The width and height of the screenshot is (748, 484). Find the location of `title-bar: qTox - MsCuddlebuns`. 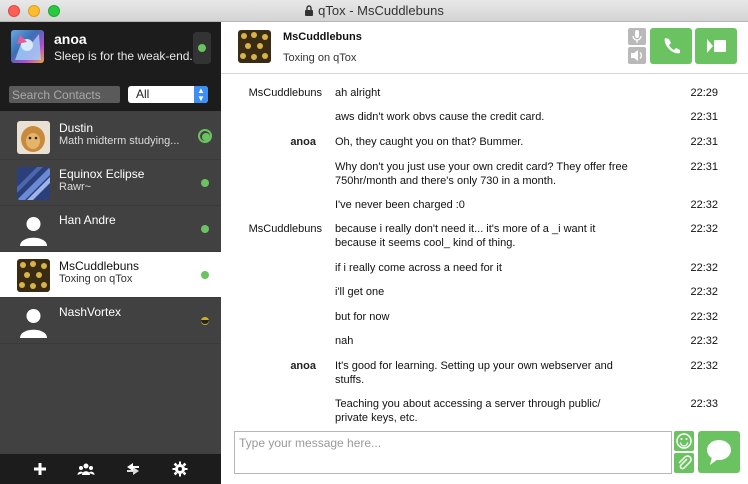

title-bar: qTox - MsCuddlebuns is located at coordinates (374, 11).